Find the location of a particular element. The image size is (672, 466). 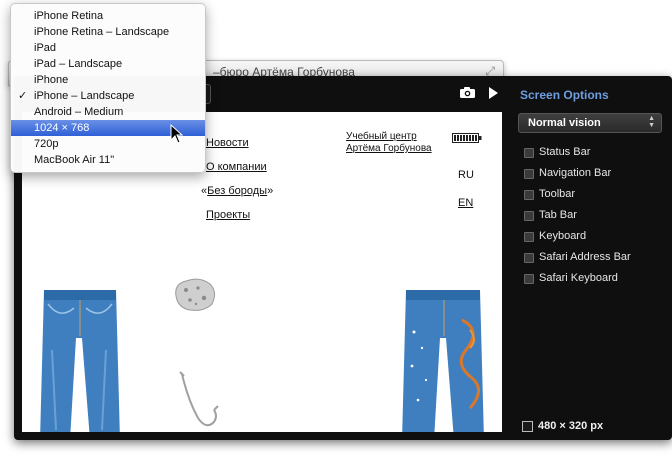

lang-en-link: EN is located at coordinates (465, 203).